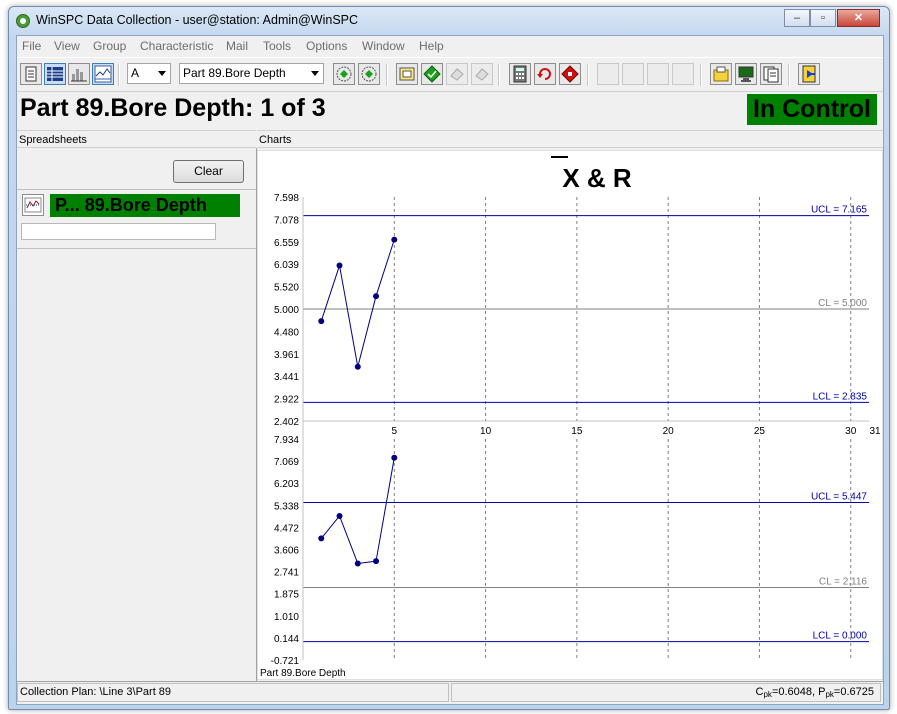 Image resolution: width=897 pixels, height=714 pixels. I want to click on ppk-subscript: pk, so click(829, 694).